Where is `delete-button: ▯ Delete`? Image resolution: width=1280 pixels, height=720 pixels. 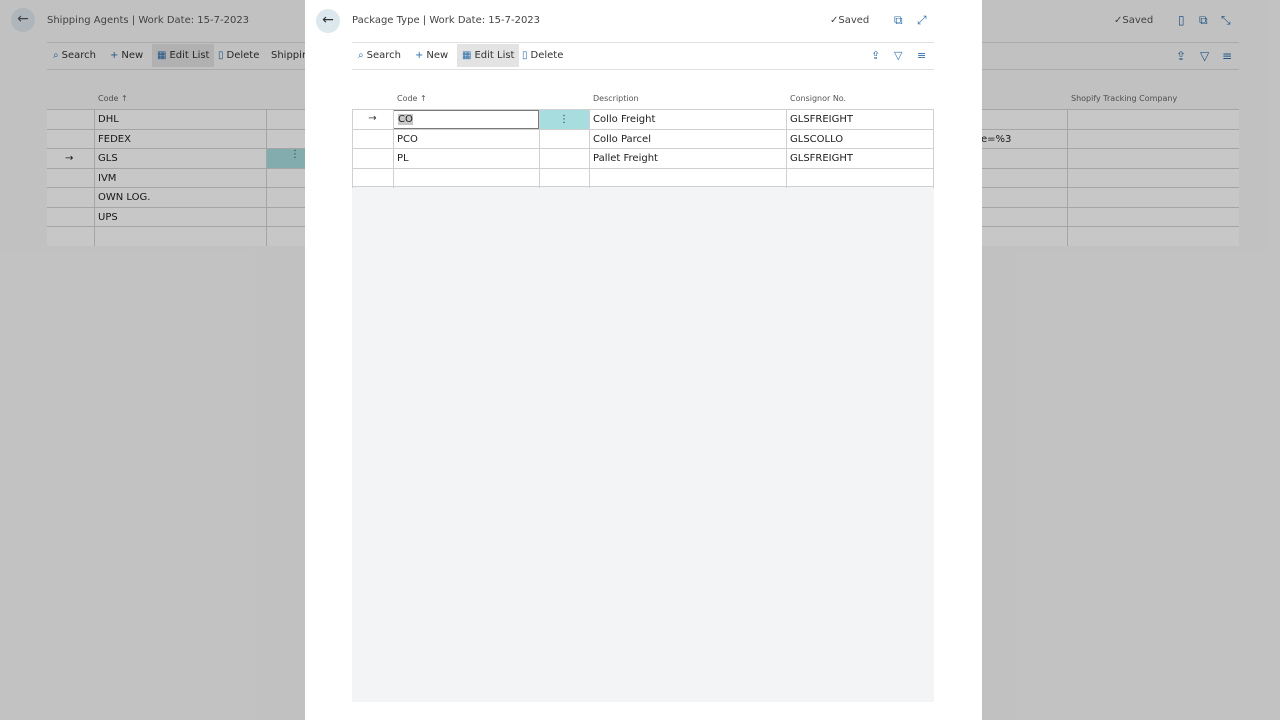 delete-button: ▯ Delete is located at coordinates (542, 55).